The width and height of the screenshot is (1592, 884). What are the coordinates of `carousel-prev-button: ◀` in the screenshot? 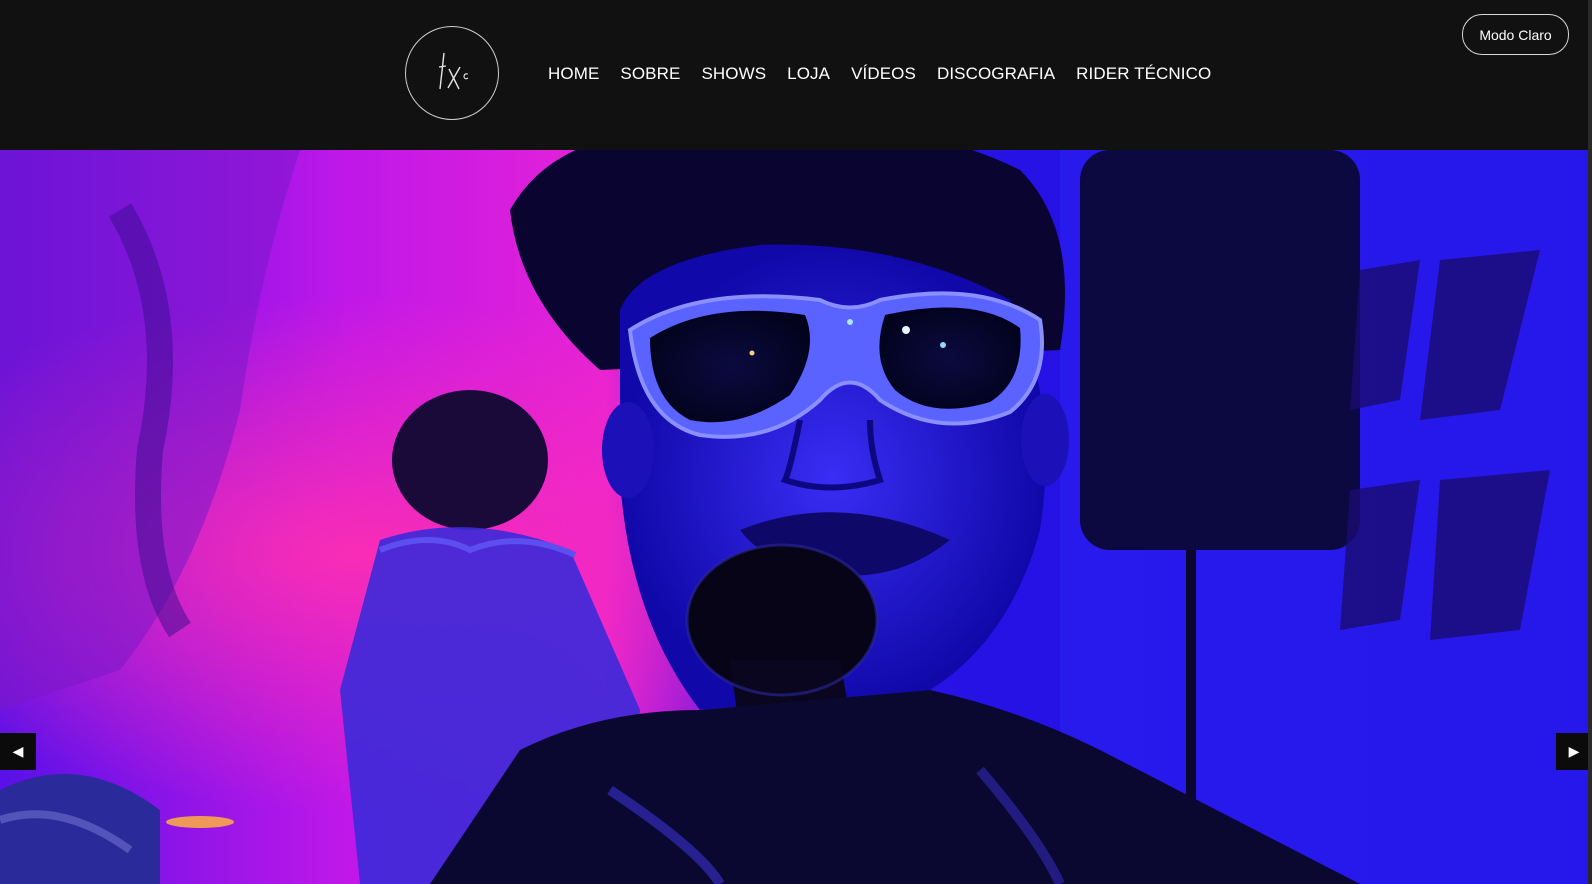 It's located at (18, 751).